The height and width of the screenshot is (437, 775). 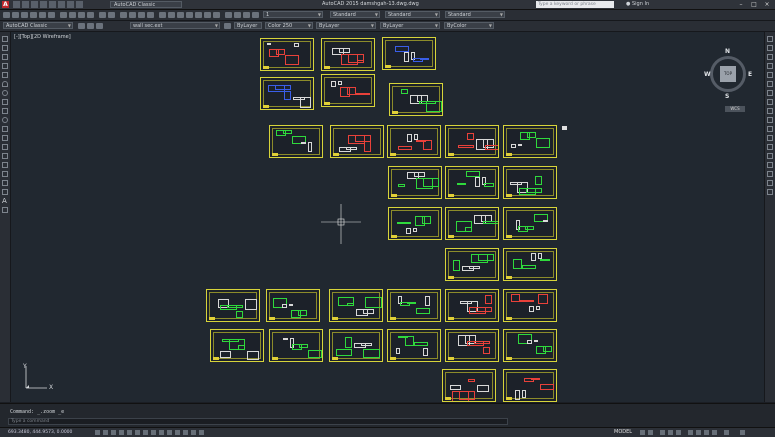 I want to click on quick-view-layouts-icon, so click(x=642, y=432).